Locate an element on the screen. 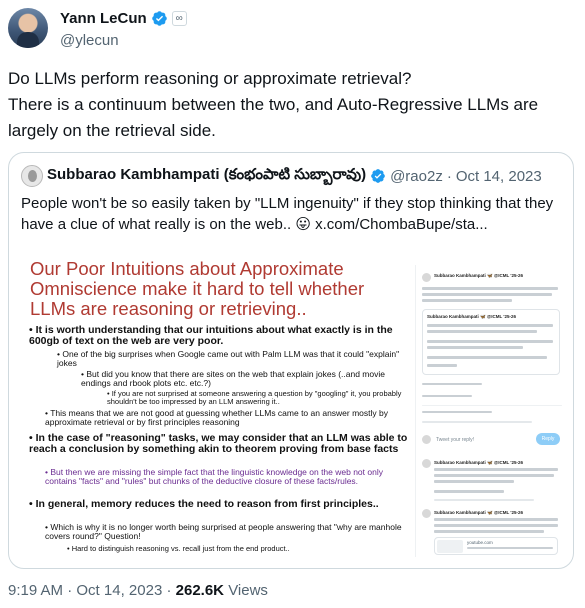 This screenshot has height=608, width=585. thread-author-4: Subbarao Kambhampati 🦋 @ICML '25-26 is located at coordinates (478, 512).